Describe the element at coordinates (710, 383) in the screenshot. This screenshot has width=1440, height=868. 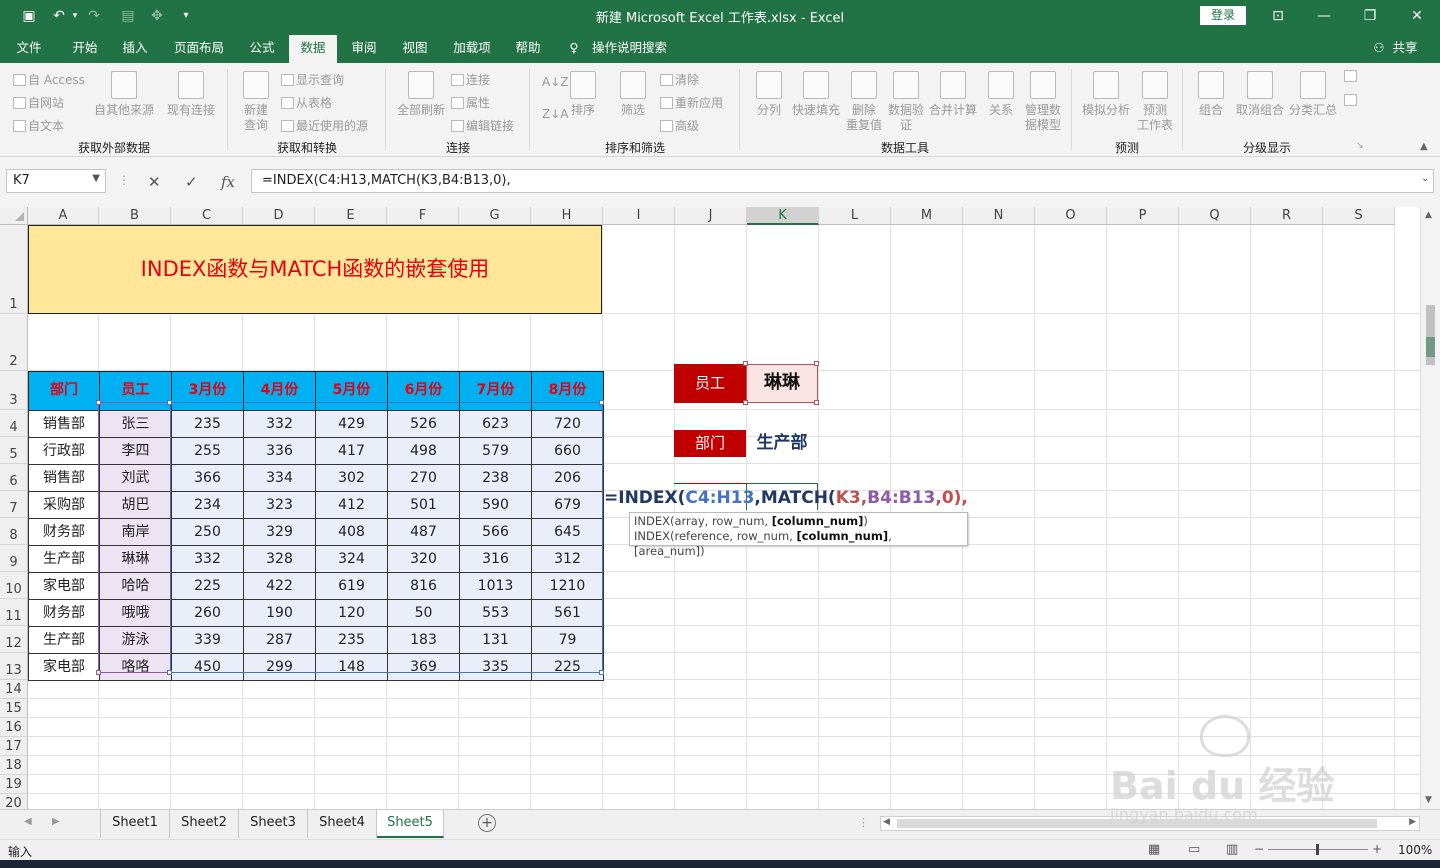
I see `lookup-employee-label: 员工` at that location.